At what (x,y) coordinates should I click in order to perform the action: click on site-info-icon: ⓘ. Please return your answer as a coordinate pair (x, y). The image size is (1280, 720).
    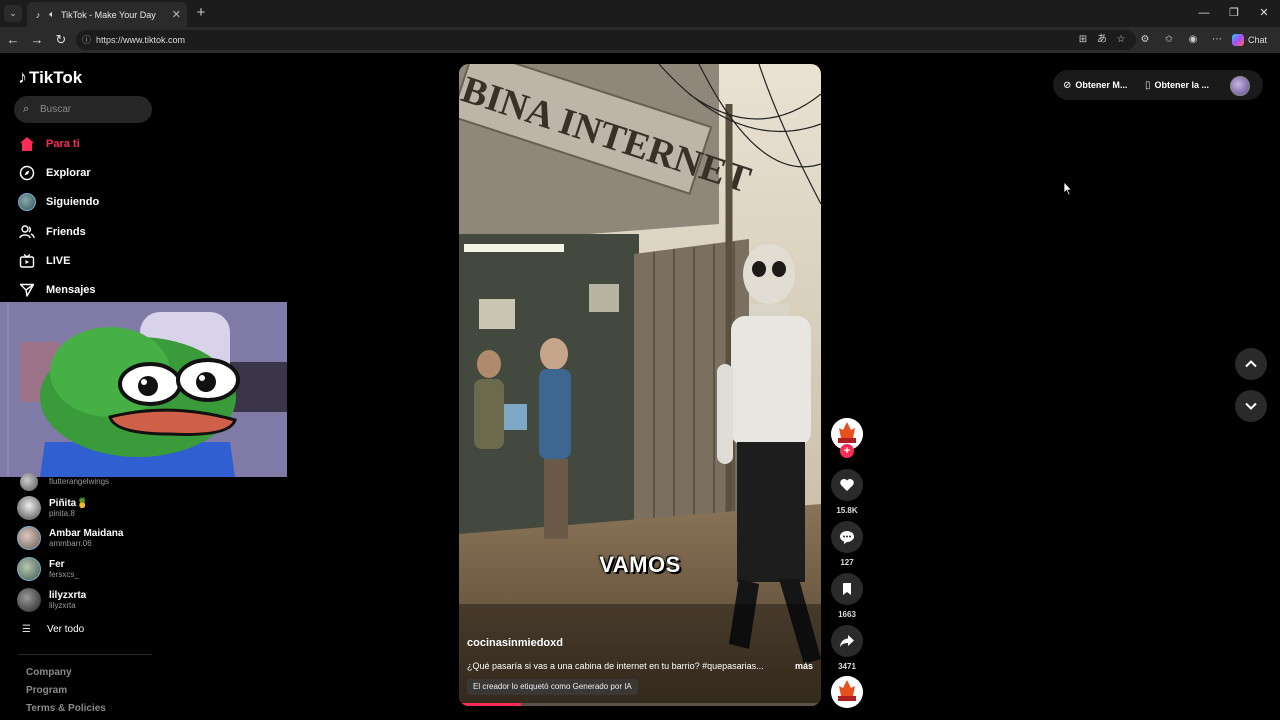
    Looking at the image, I should click on (86, 40).